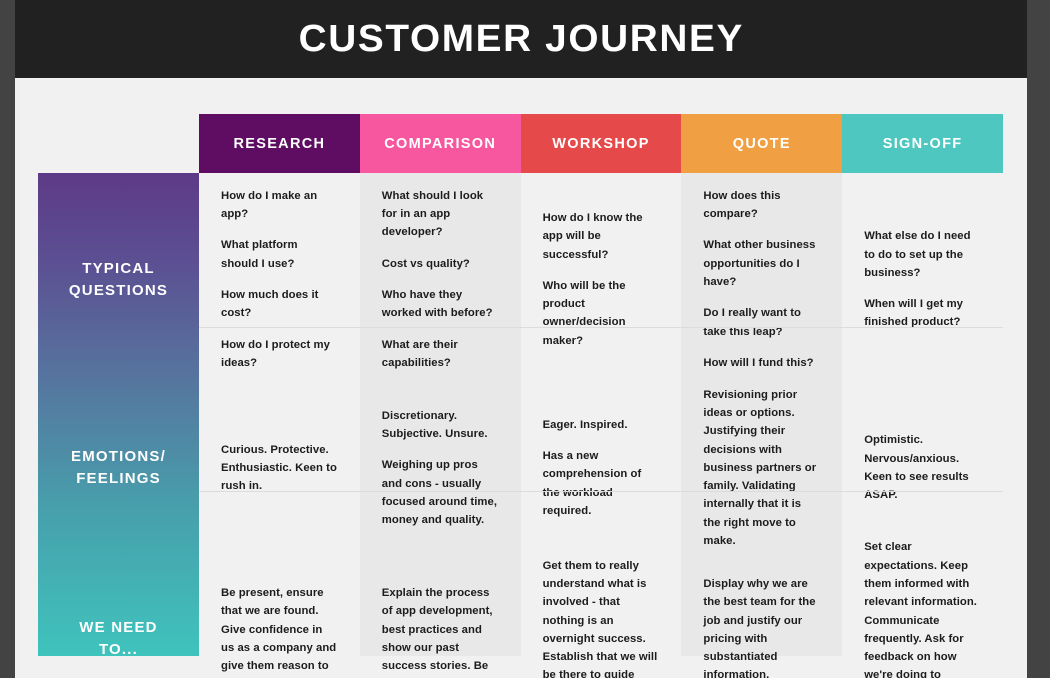 This screenshot has width=1050, height=678. I want to click on row-label-line1: EMOTIONS/, so click(118, 457).